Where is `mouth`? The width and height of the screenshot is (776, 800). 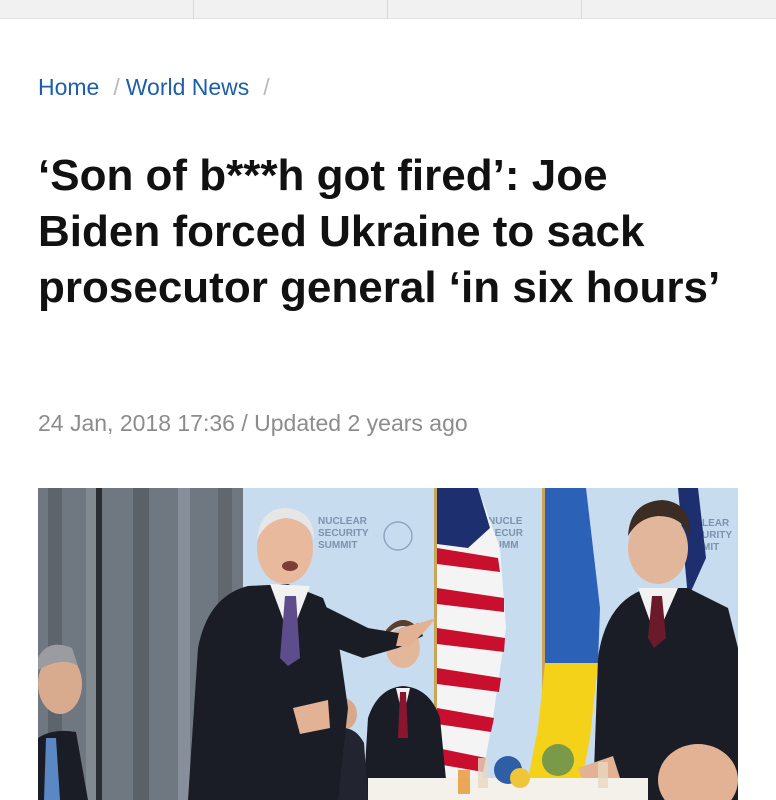
mouth is located at coordinates (290, 566).